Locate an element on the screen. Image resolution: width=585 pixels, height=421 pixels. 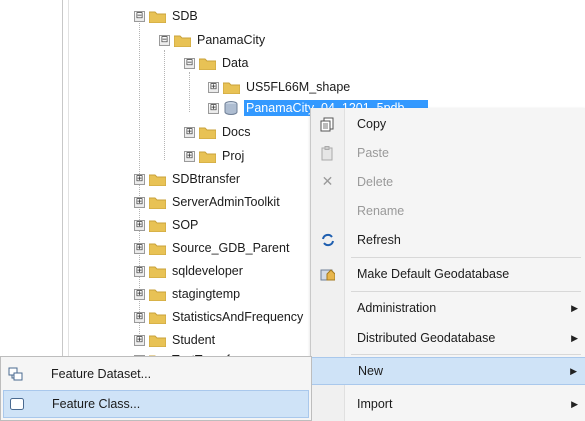
tree-item-label: Source_GDB_Parent is located at coordinates (231, 248).